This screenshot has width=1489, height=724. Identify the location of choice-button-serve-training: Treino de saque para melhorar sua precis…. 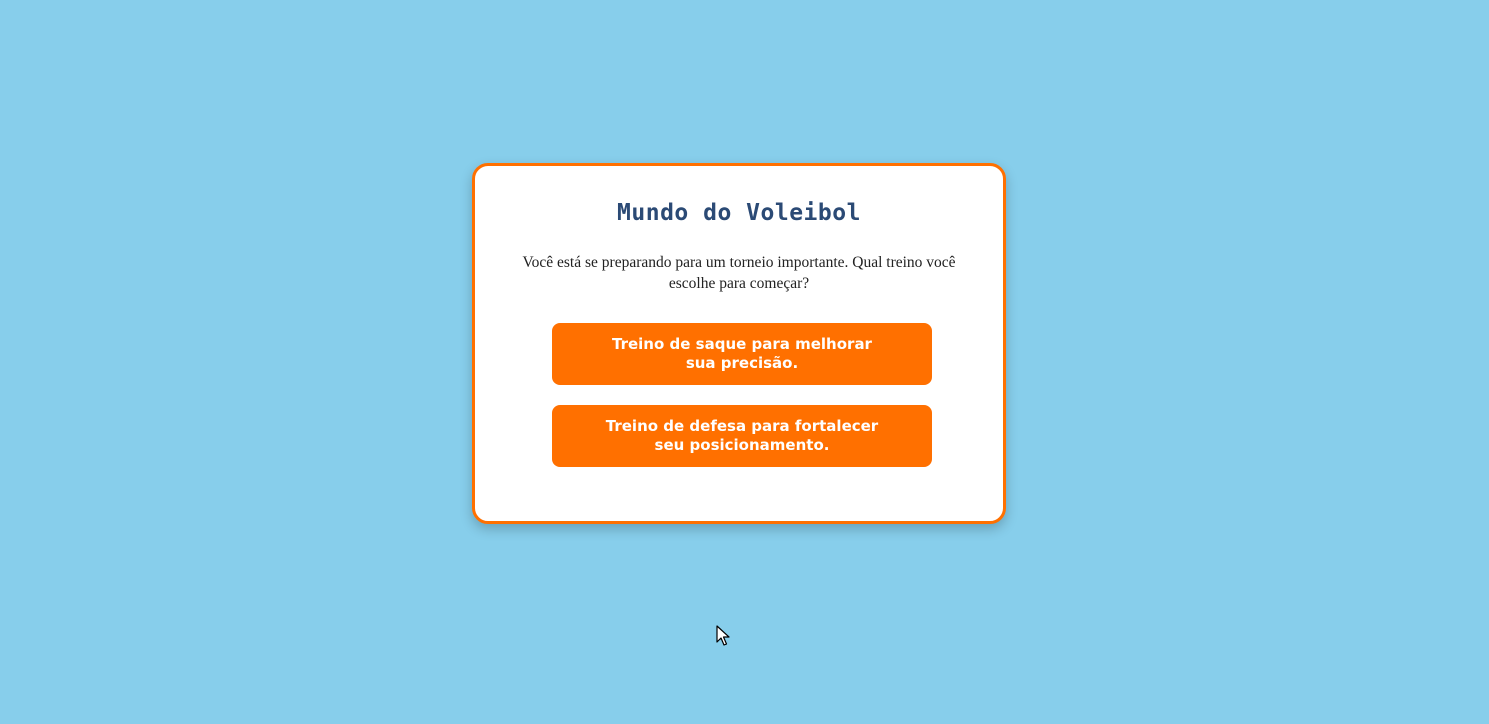
(742, 354).